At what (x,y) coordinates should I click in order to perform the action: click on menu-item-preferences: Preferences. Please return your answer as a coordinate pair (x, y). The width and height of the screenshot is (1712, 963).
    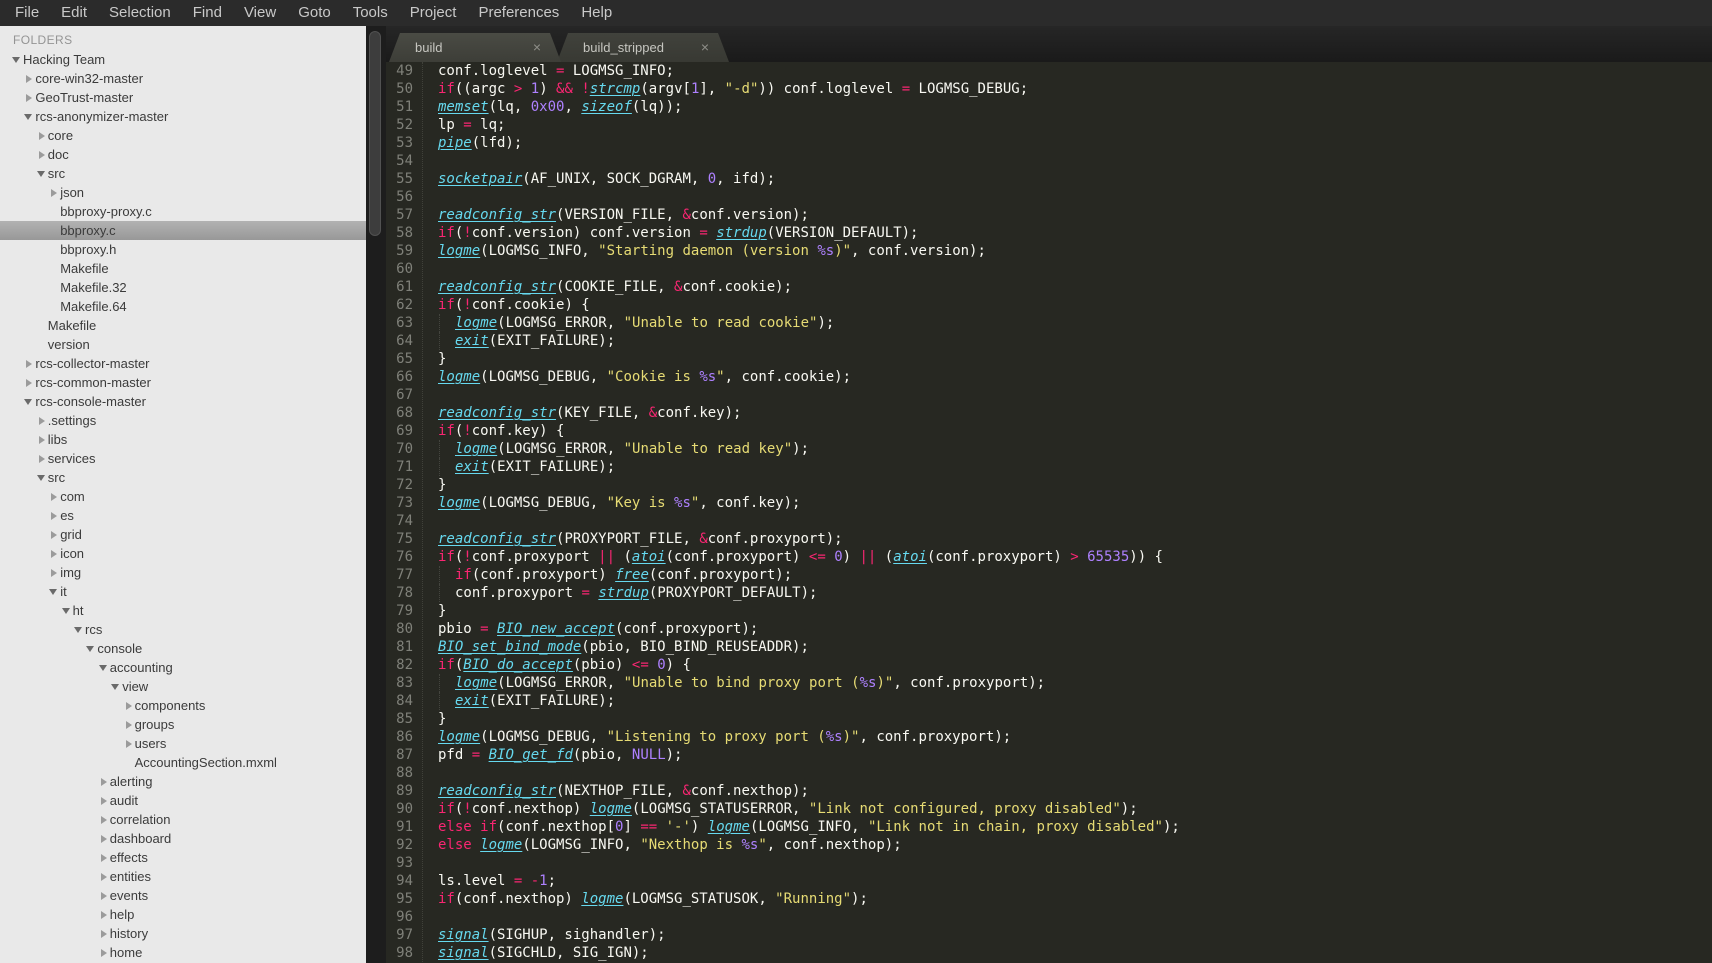
    Looking at the image, I should click on (518, 13).